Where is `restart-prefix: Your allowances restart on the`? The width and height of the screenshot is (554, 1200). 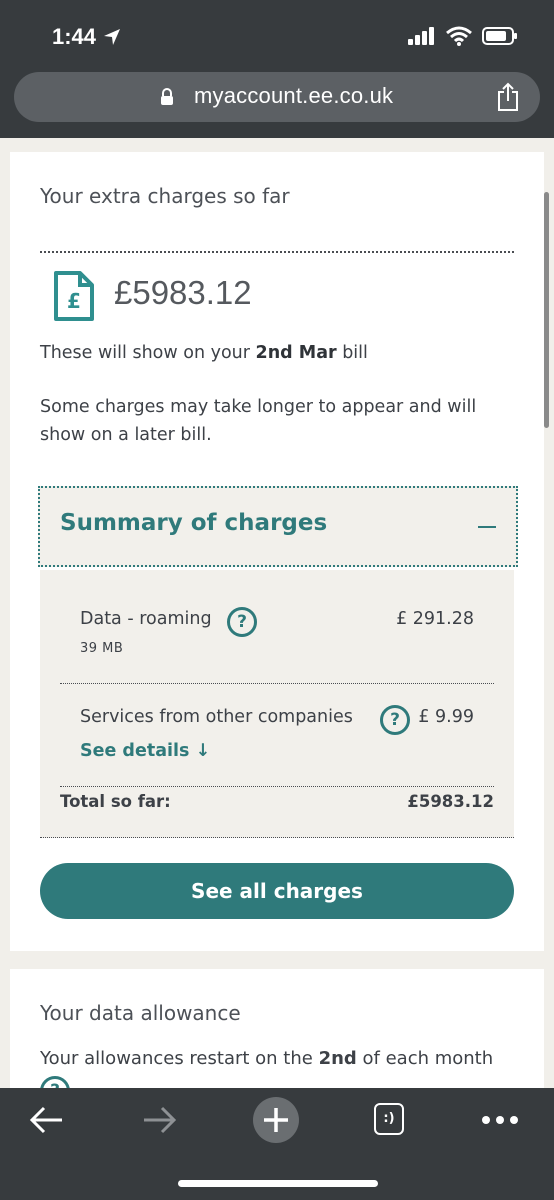 restart-prefix: Your allowances restart on the is located at coordinates (179, 1058).